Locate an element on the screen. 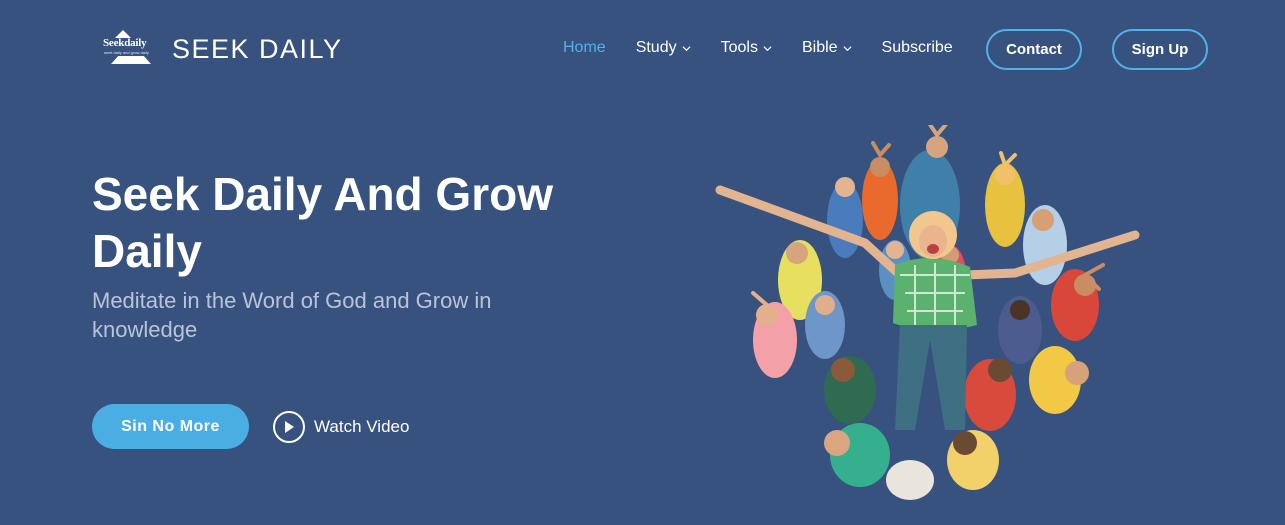 This screenshot has width=1285, height=525. watch-video-button: Watch Video is located at coordinates (341, 427).